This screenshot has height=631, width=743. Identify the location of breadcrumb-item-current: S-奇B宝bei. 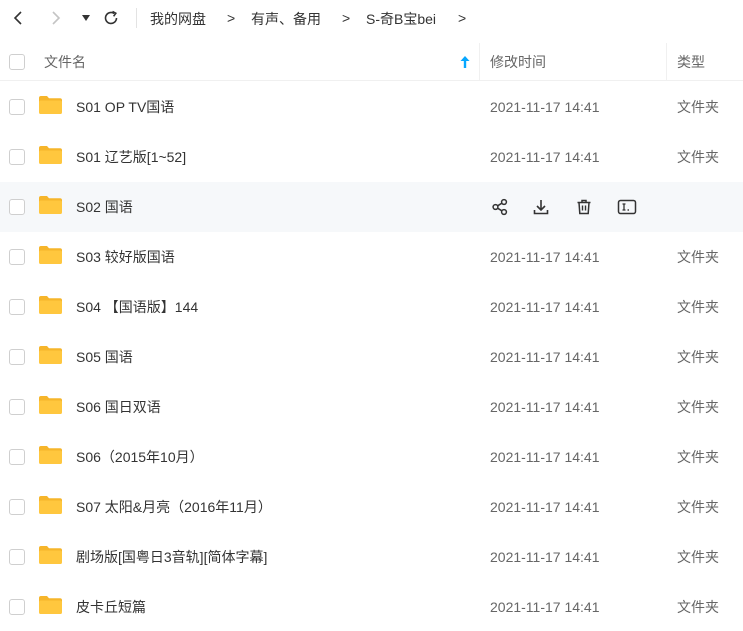
(401, 19).